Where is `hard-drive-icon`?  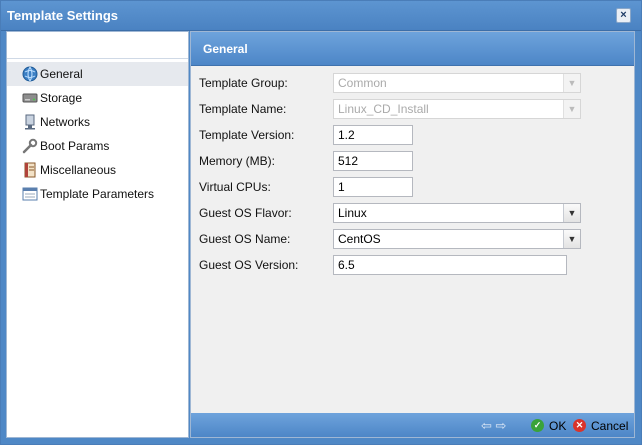 hard-drive-icon is located at coordinates (30, 98).